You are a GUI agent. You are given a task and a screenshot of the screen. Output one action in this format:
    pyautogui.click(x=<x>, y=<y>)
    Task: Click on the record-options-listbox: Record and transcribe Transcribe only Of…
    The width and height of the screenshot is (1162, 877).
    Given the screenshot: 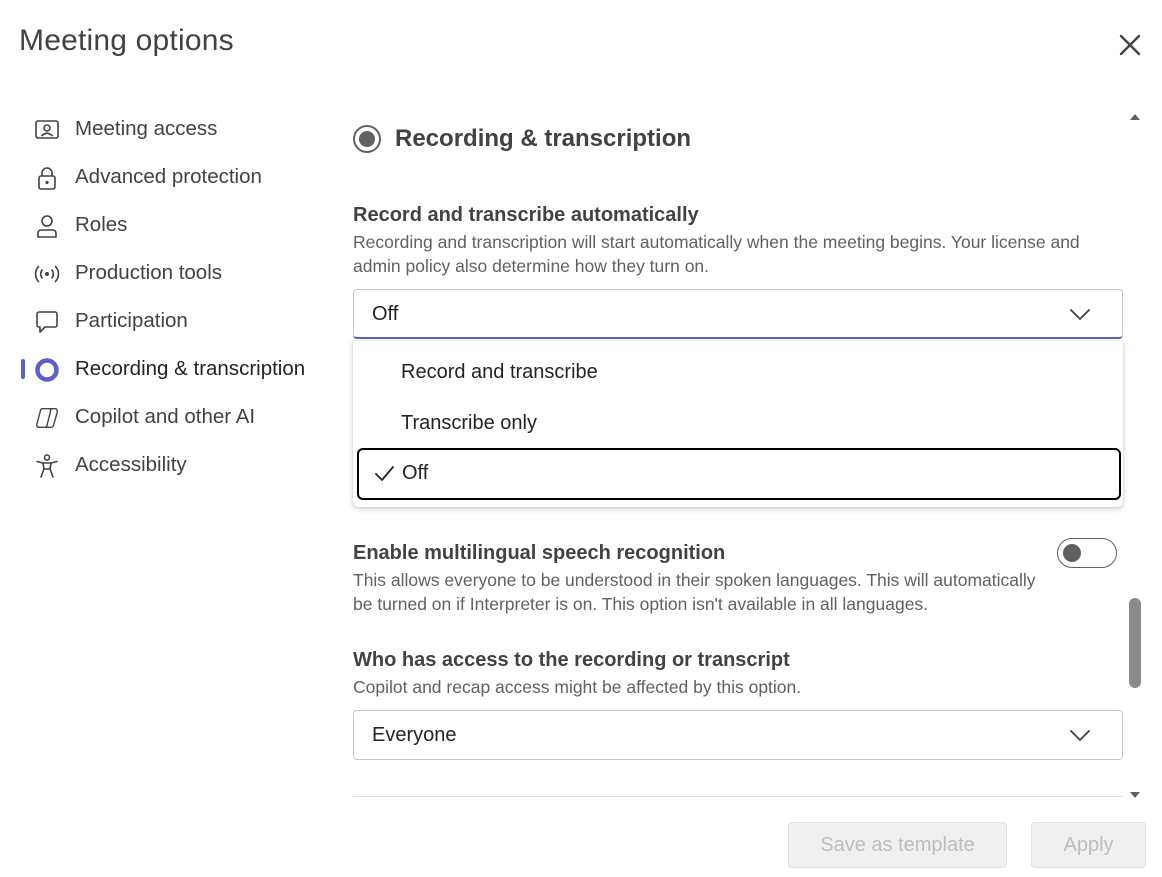 What is the action you would take?
    pyautogui.click(x=738, y=424)
    